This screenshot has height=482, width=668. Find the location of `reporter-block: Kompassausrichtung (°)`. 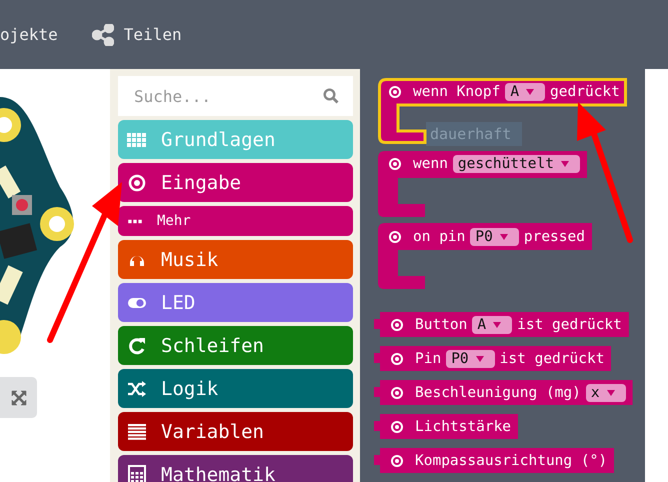

reporter-block: Kompassausrichtung (°) is located at coordinates (494, 461).